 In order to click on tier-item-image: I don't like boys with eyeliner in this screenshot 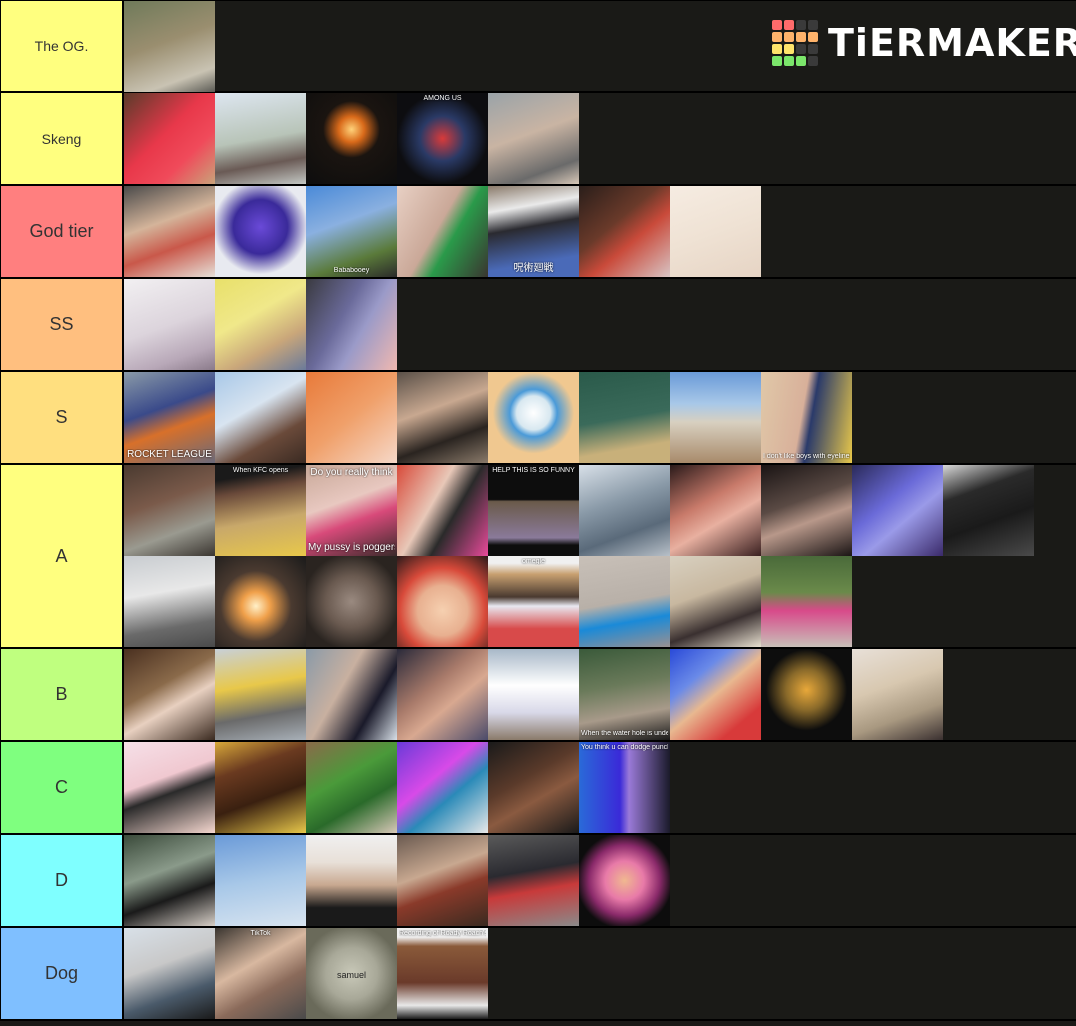, I will do `click(806, 417)`.